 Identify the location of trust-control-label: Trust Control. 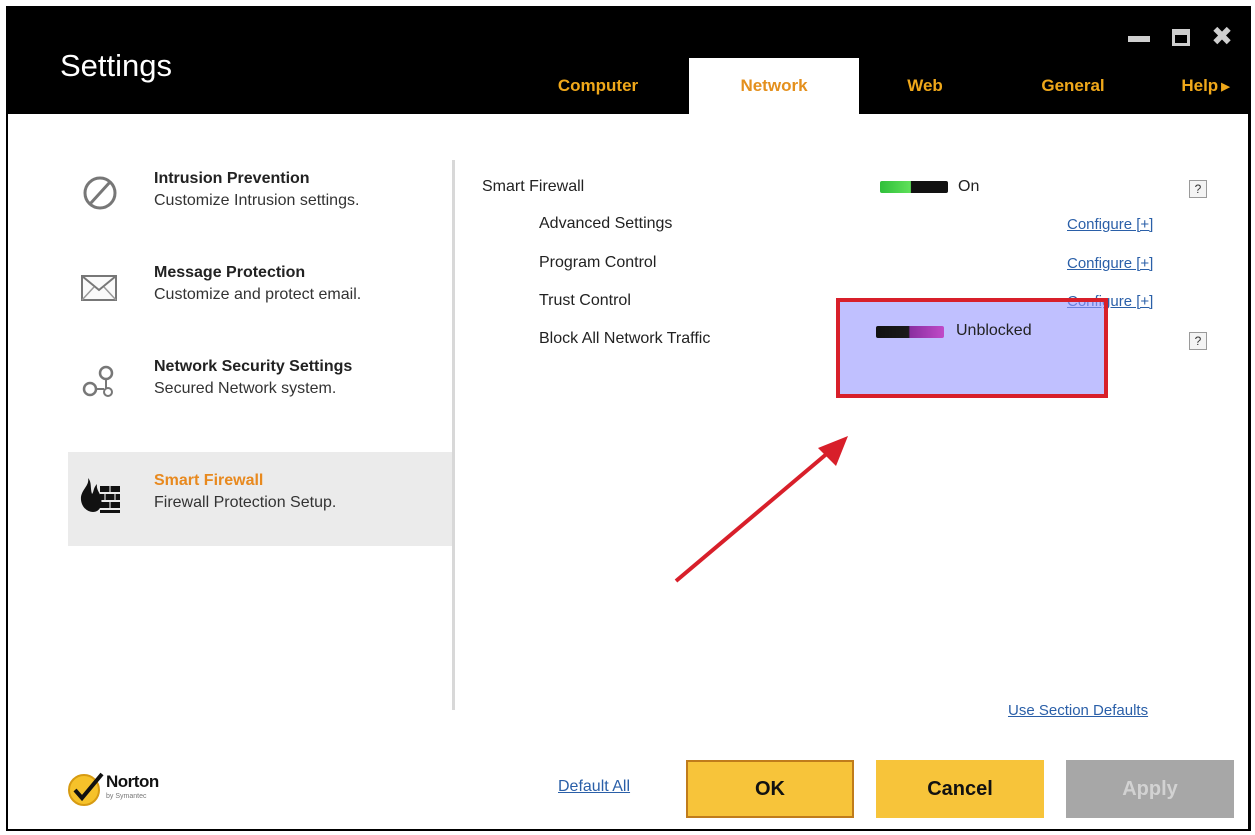
(585, 300).